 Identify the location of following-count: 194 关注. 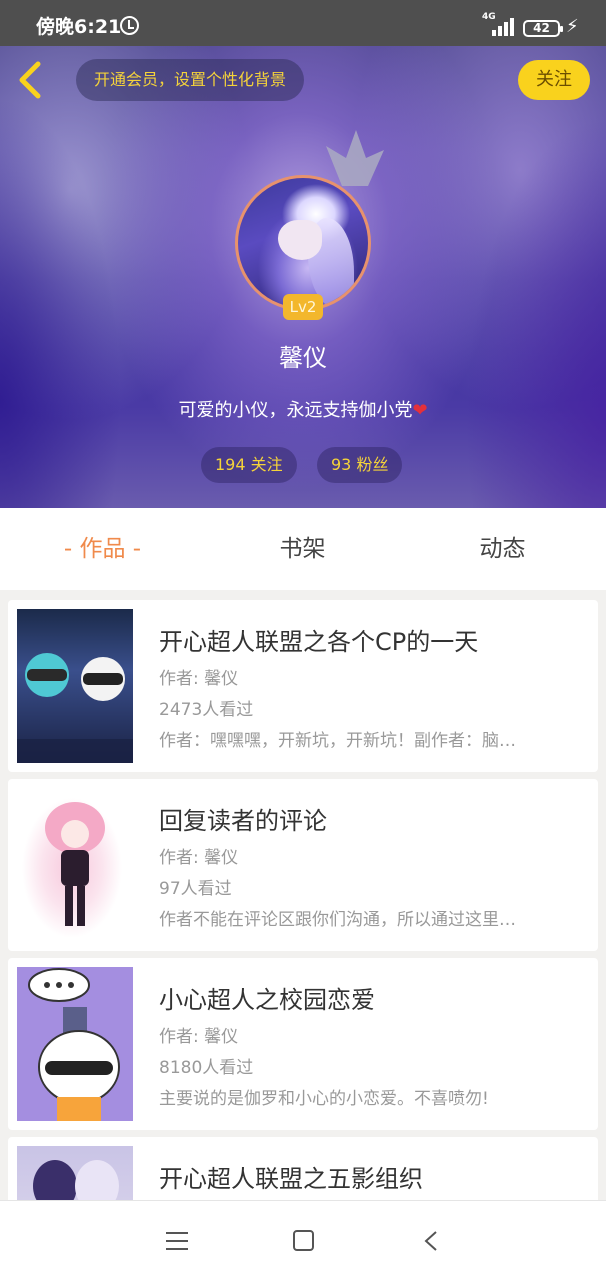
(249, 465).